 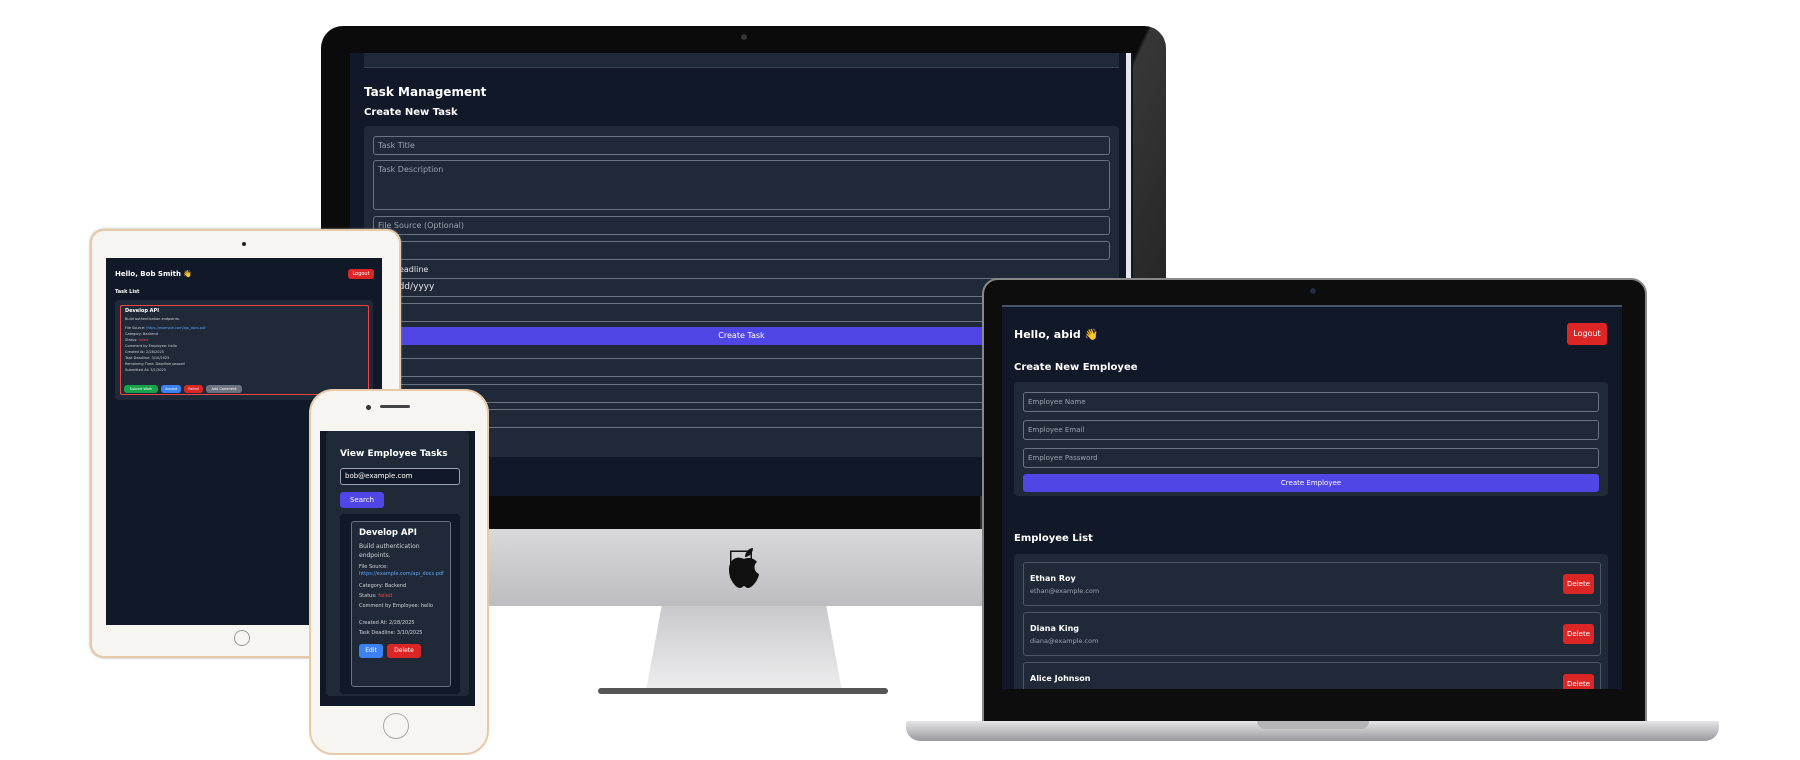 What do you see at coordinates (1055, 628) in the screenshot?
I see `employee-name: Diana King` at bounding box center [1055, 628].